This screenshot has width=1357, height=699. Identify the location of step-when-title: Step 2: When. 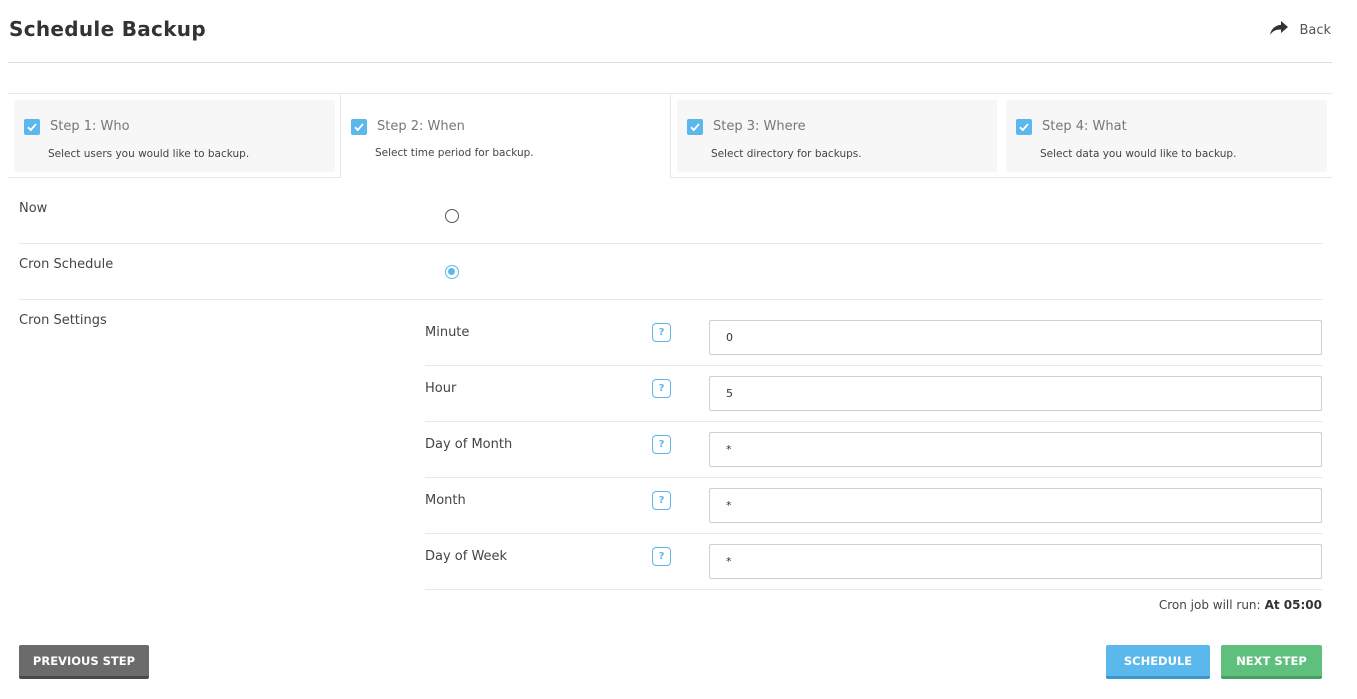
(421, 126).